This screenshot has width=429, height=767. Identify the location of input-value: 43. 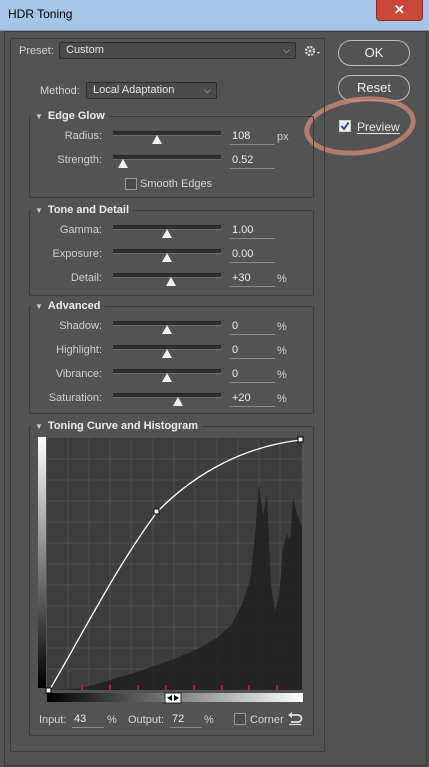
(88, 720).